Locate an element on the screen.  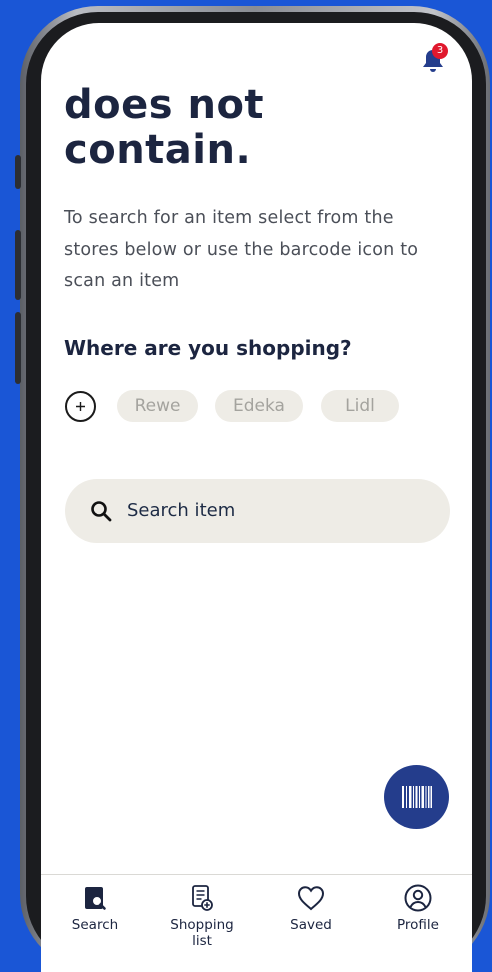
nav-label: Search is located at coordinates (95, 925).